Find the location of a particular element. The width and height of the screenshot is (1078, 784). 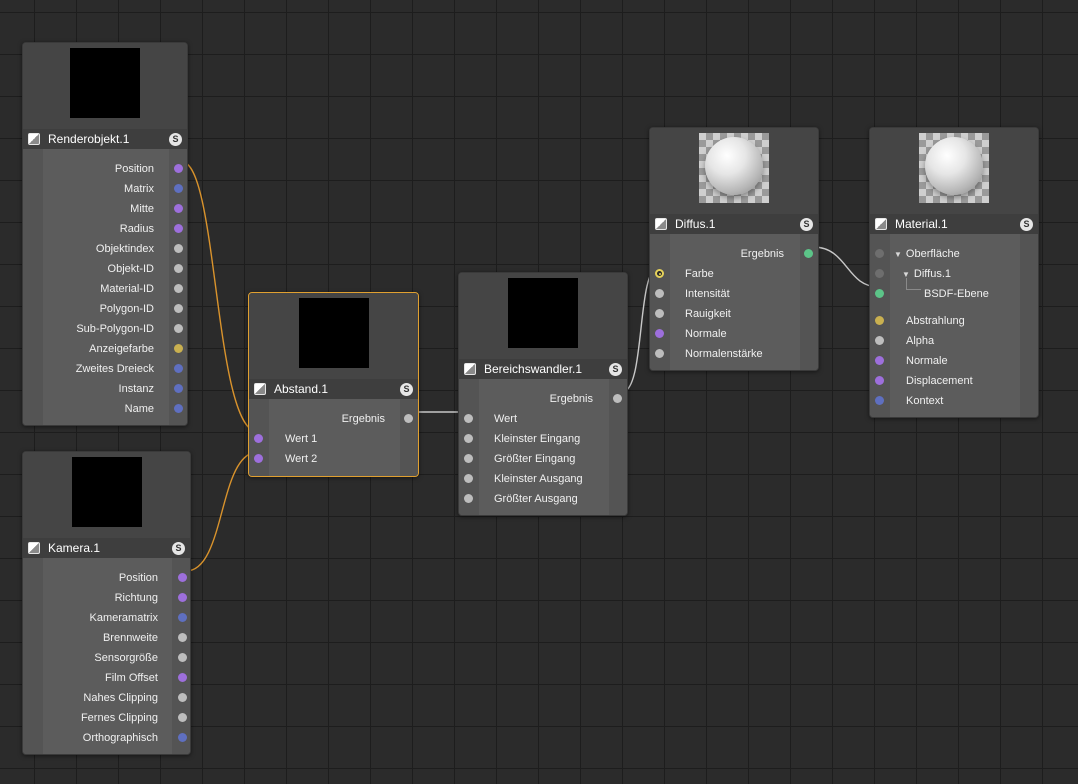

input-port-abstrahlung: Abstrahlung is located at coordinates (935, 321).